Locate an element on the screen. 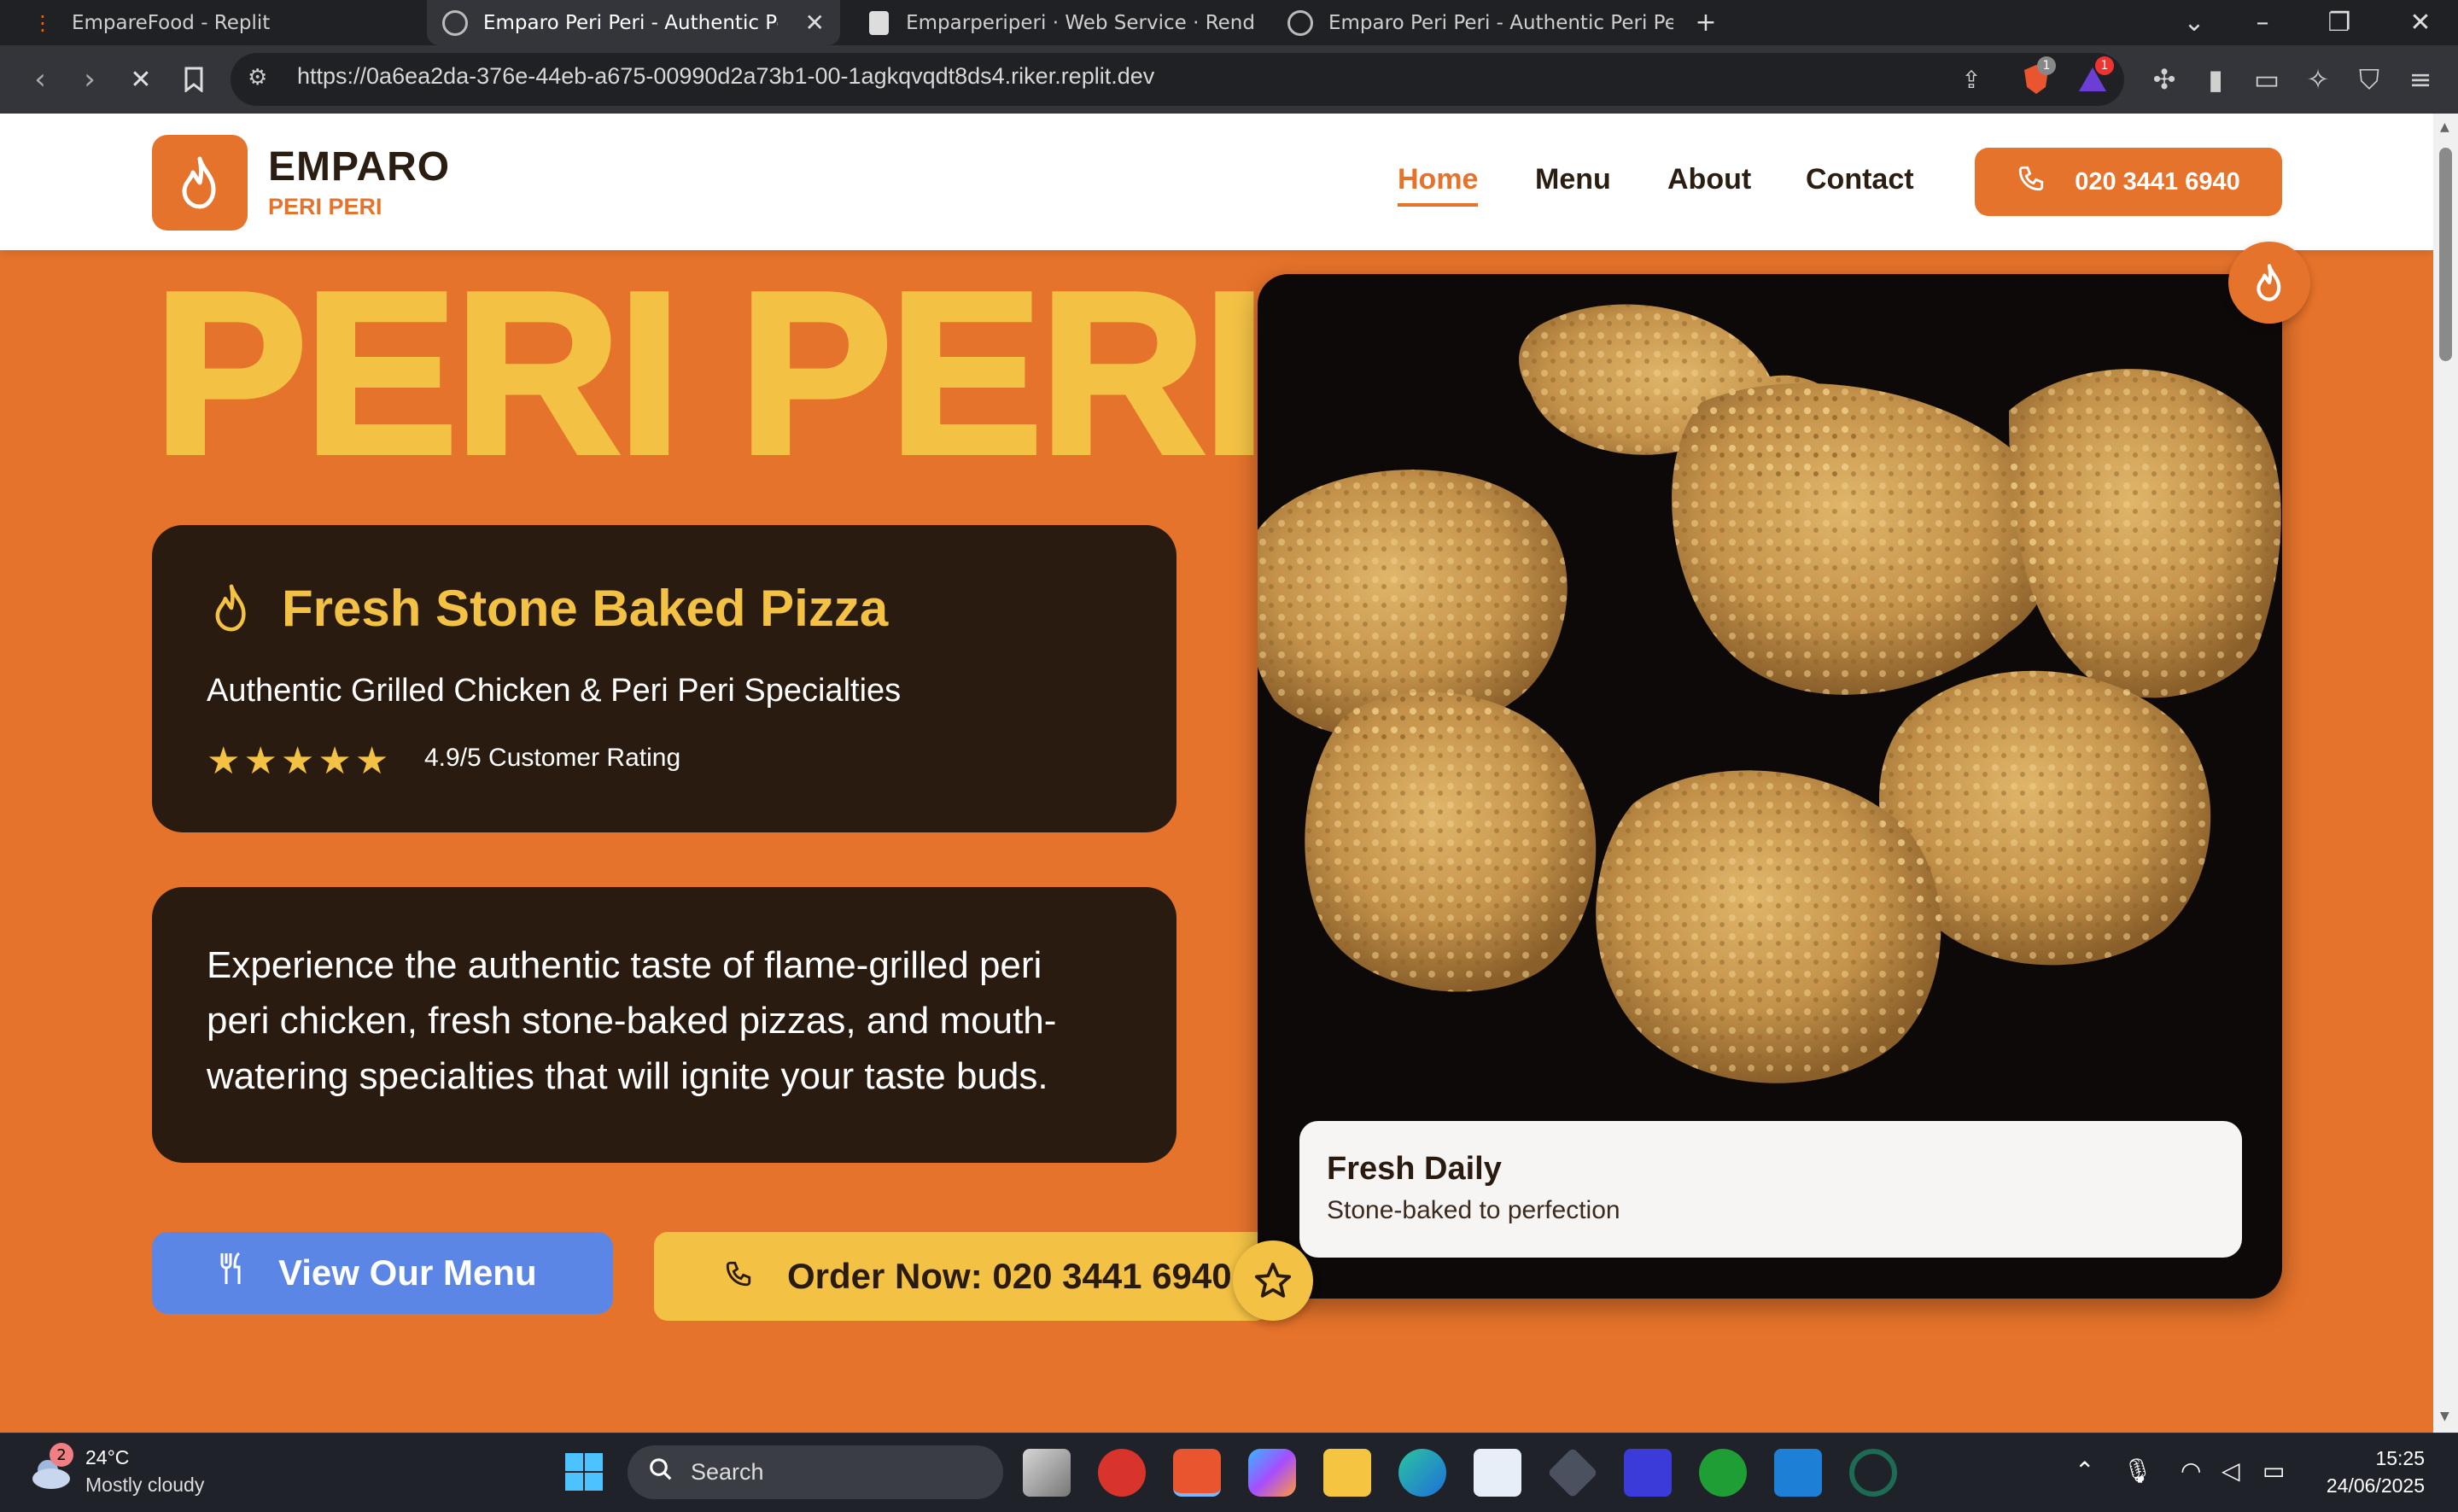 The height and width of the screenshot is (1512, 2458). tab-replit: ⋮ EmpareFood - Replit is located at coordinates (205, 22).